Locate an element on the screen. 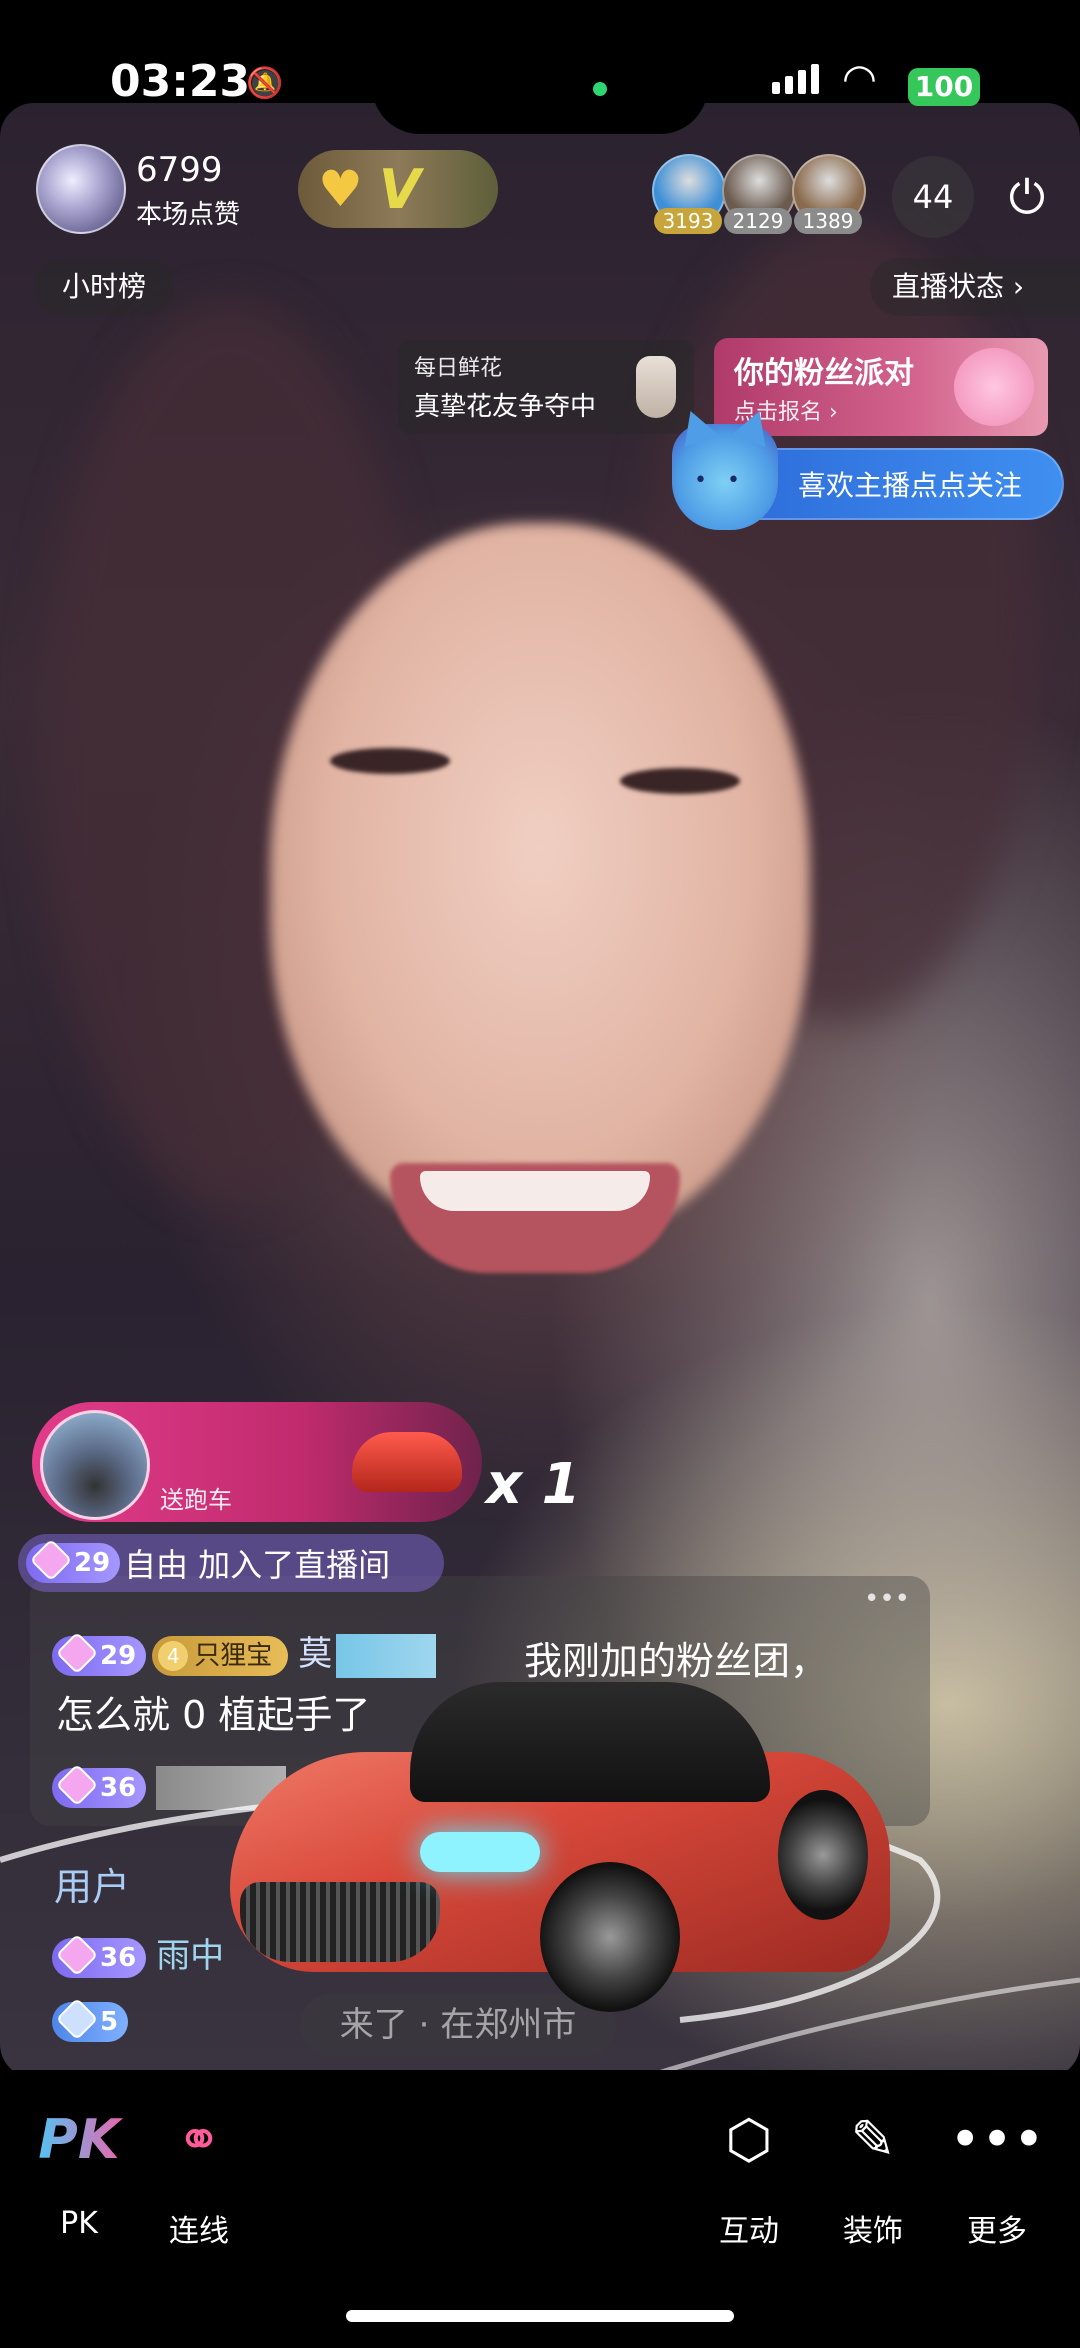 This screenshot has width=1080, height=2348. host-avatar is located at coordinates (81, 189).